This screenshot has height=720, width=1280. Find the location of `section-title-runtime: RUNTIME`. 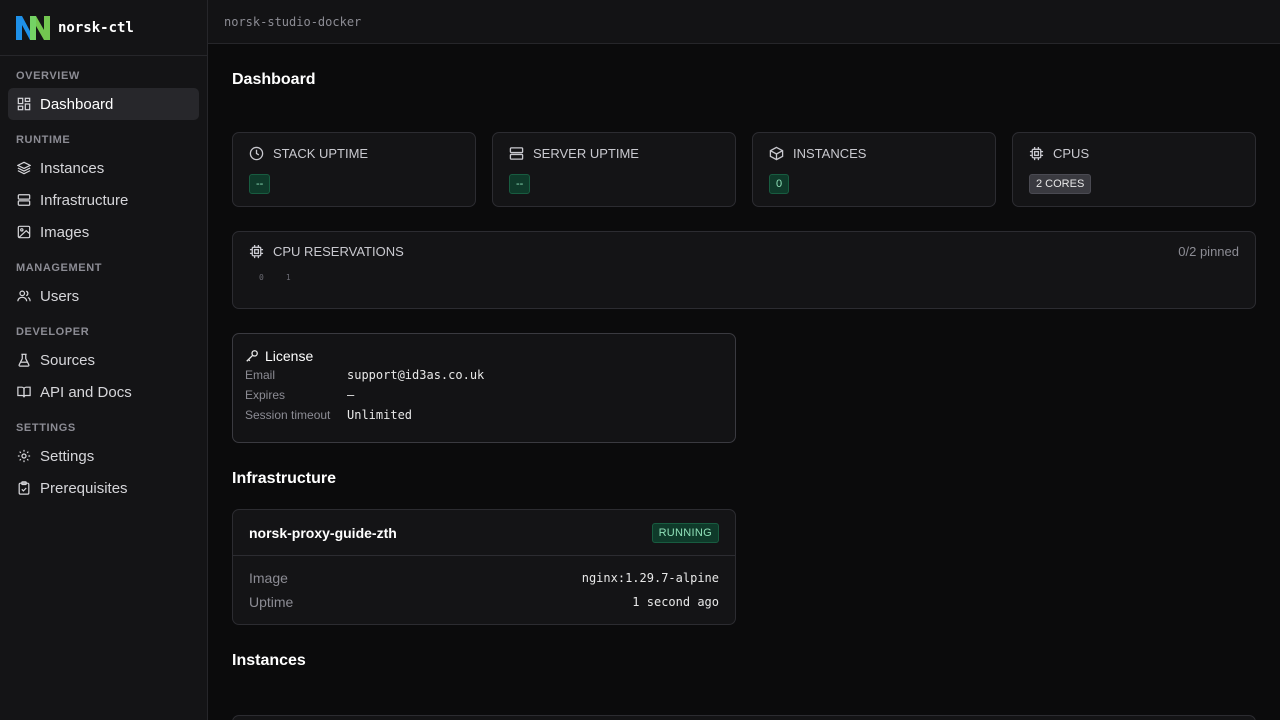

section-title-runtime: RUNTIME is located at coordinates (43, 140).